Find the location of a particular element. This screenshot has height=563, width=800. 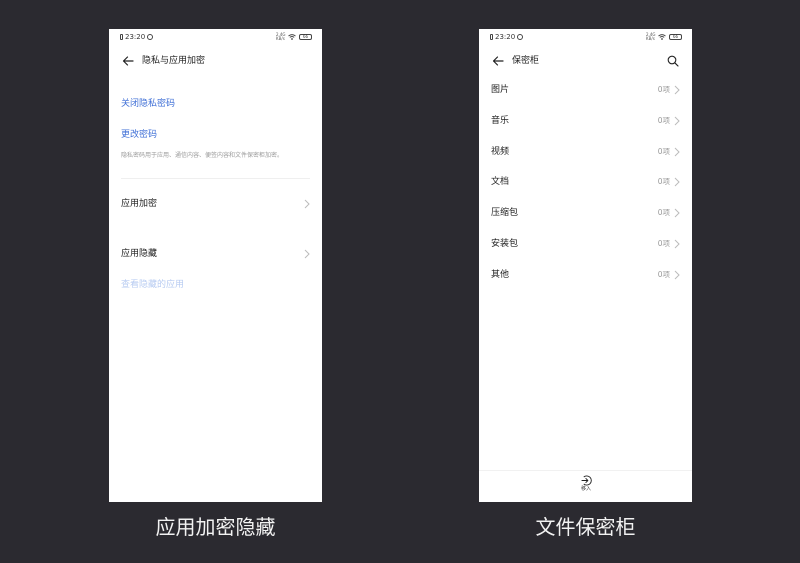

page-title: 隐私与应用加密 is located at coordinates (174, 61).